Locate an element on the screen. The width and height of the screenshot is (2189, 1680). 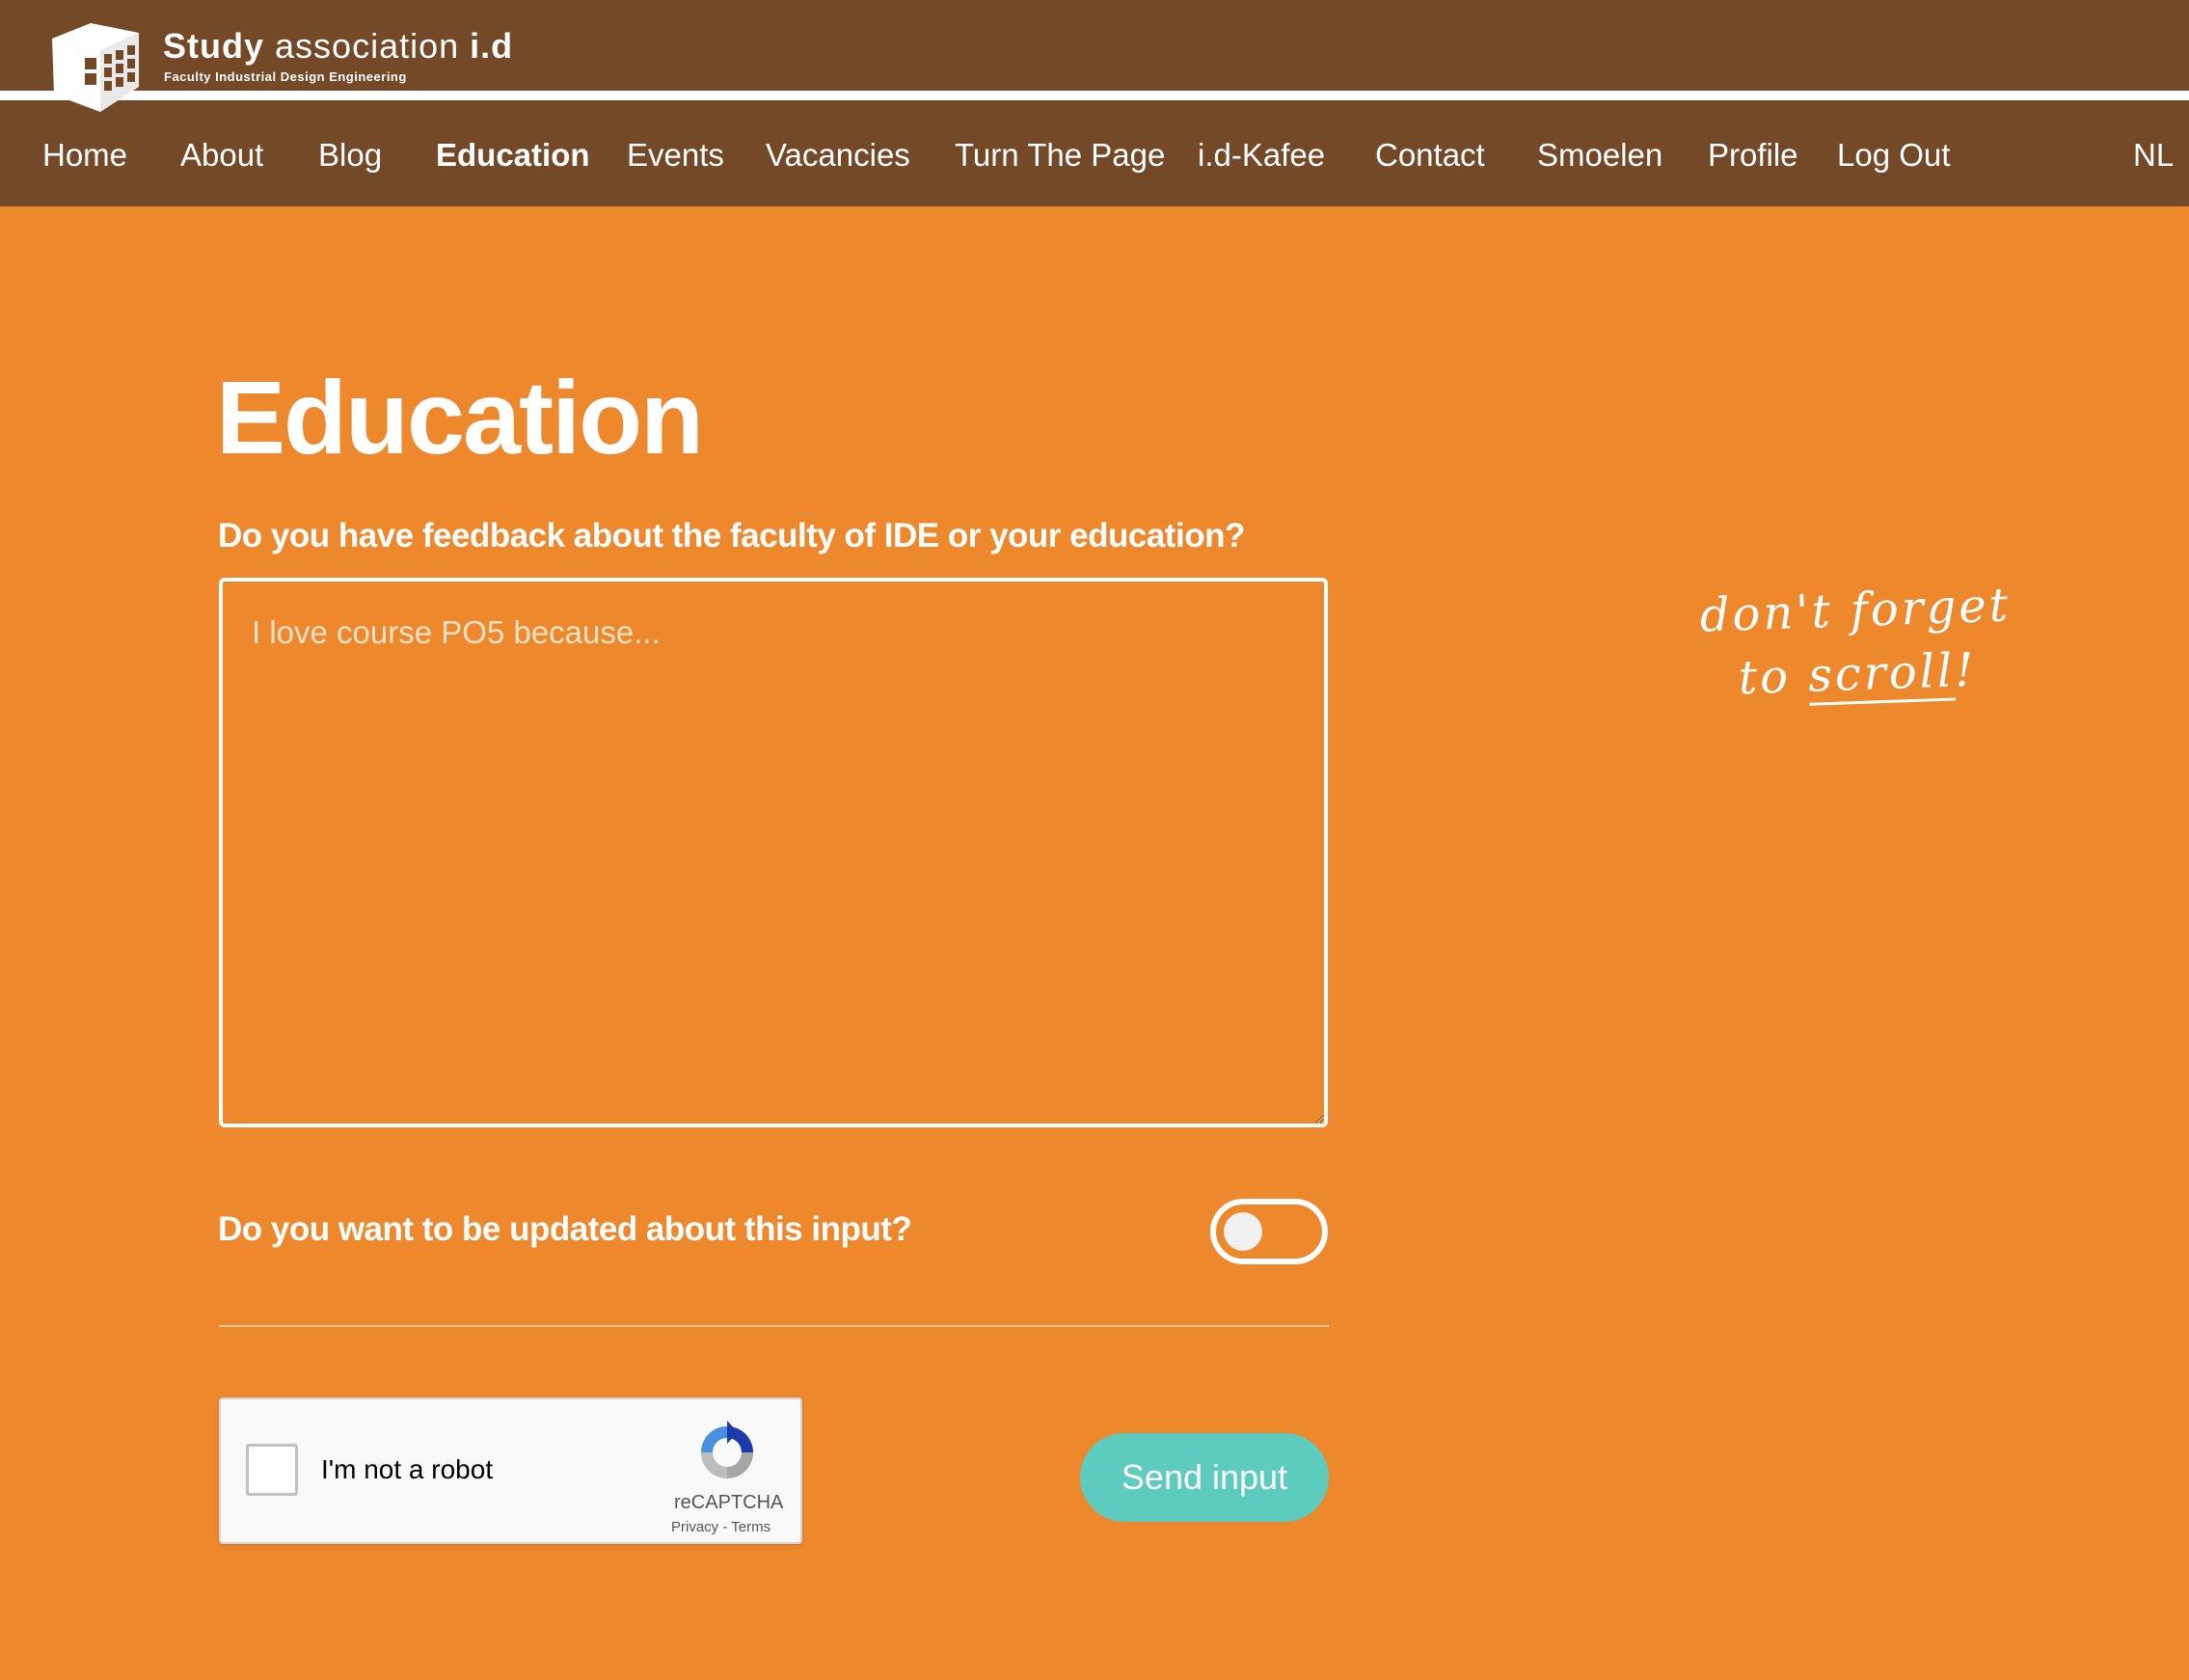
recaptcha-links: Privacy - Terms is located at coordinates (720, 1527).